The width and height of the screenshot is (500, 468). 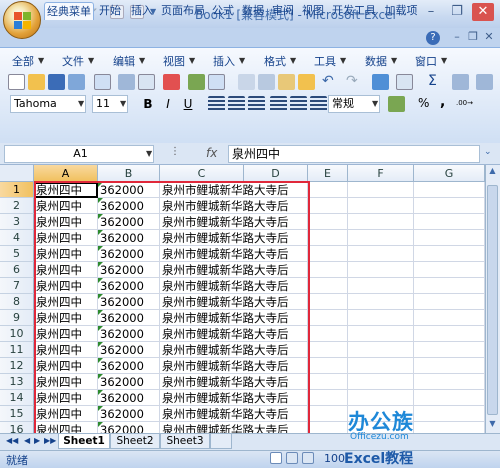 What do you see at coordinates (135, 441) in the screenshot?
I see `sheet-tab-2: Sheet2` at bounding box center [135, 441].